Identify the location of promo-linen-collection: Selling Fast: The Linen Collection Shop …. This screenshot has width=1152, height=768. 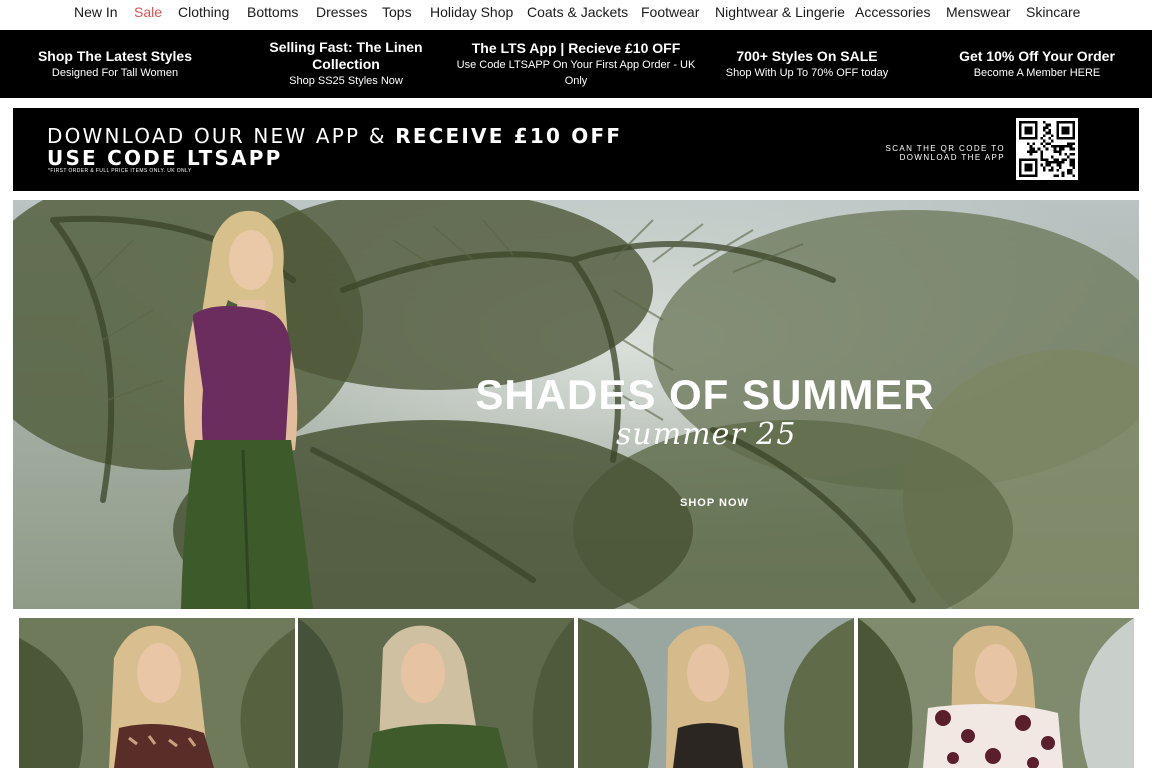
(346, 64).